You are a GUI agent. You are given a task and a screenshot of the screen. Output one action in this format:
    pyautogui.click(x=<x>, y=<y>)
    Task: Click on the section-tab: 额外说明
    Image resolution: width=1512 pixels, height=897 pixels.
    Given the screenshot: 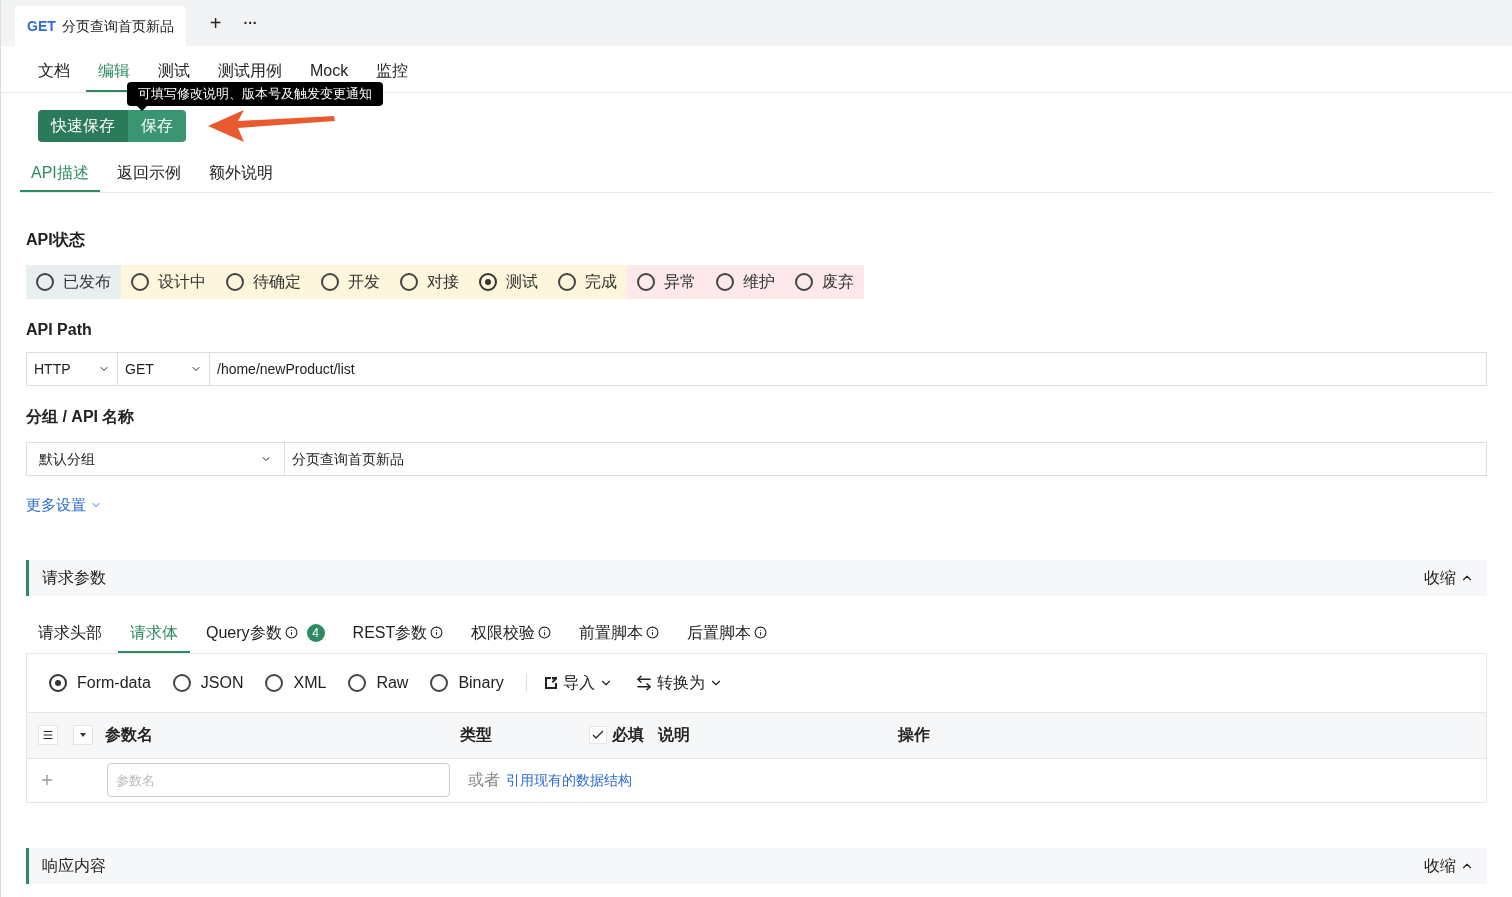 What is the action you would take?
    pyautogui.click(x=240, y=176)
    